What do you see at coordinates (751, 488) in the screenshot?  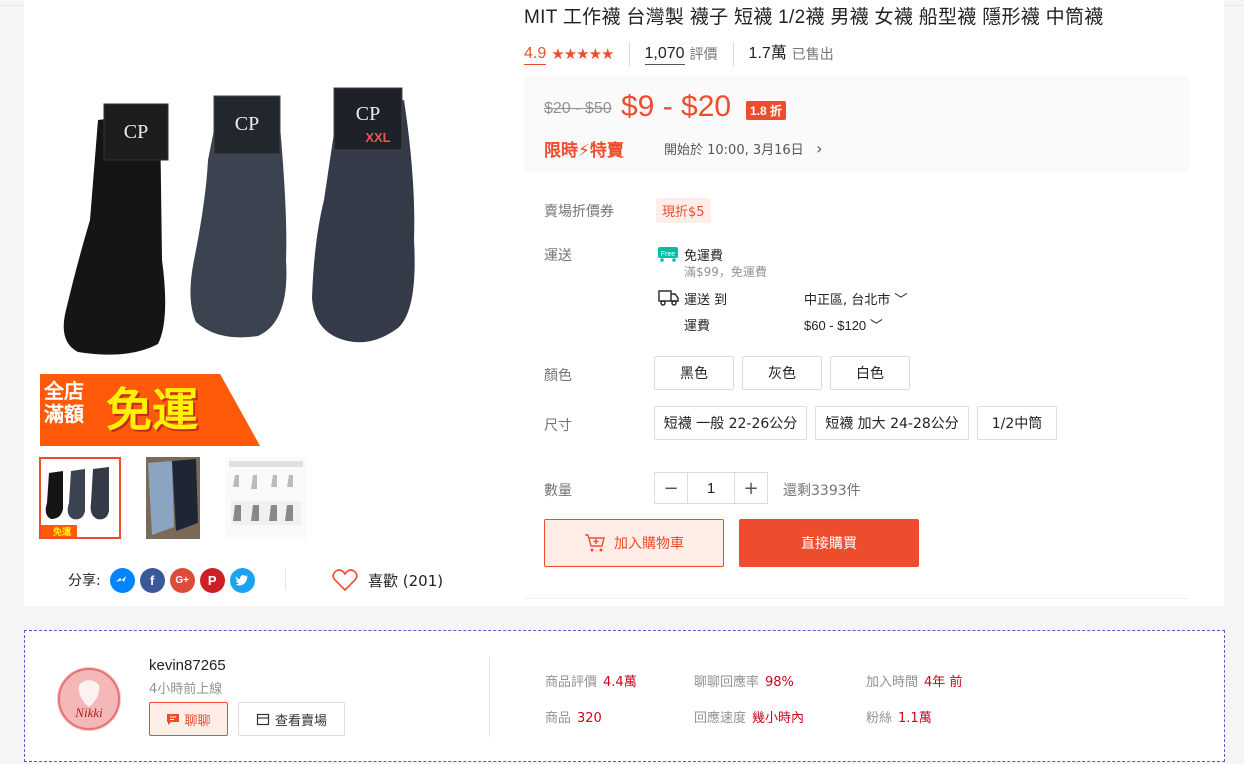 I see `quantity-plus-button: +` at bounding box center [751, 488].